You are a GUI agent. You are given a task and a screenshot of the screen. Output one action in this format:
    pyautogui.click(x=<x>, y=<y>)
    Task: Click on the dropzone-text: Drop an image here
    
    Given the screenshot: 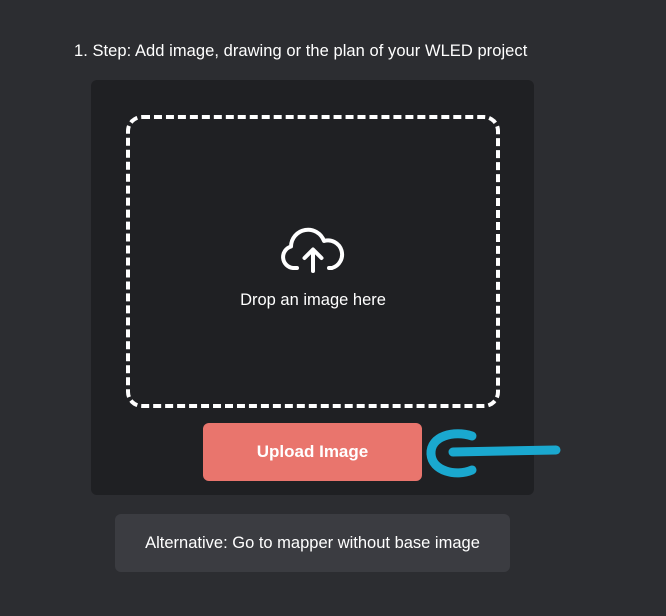 What is the action you would take?
    pyautogui.click(x=313, y=300)
    